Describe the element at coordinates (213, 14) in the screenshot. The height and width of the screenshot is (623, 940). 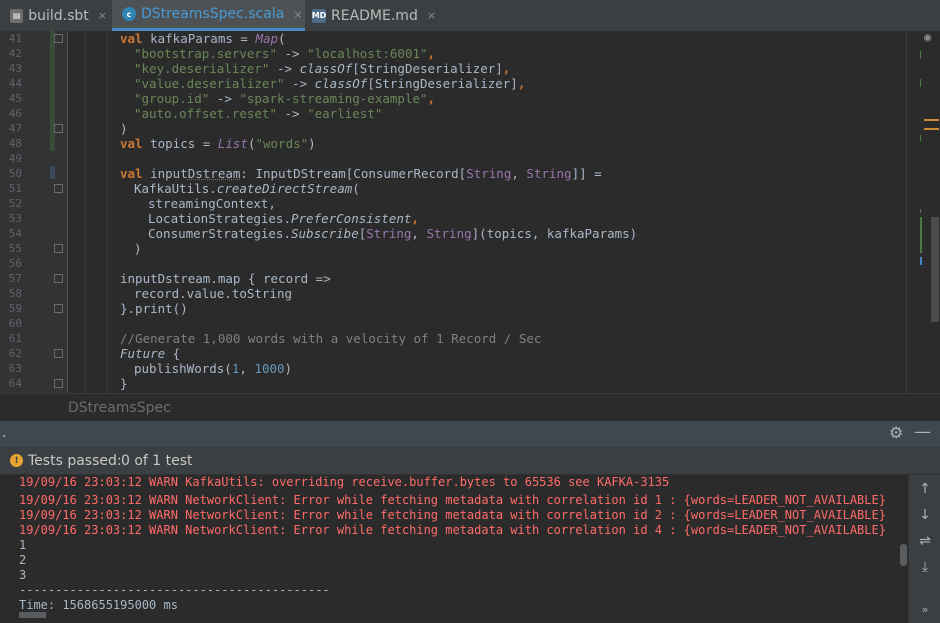
I see `tab-label: DStreamsSpec.scala` at that location.